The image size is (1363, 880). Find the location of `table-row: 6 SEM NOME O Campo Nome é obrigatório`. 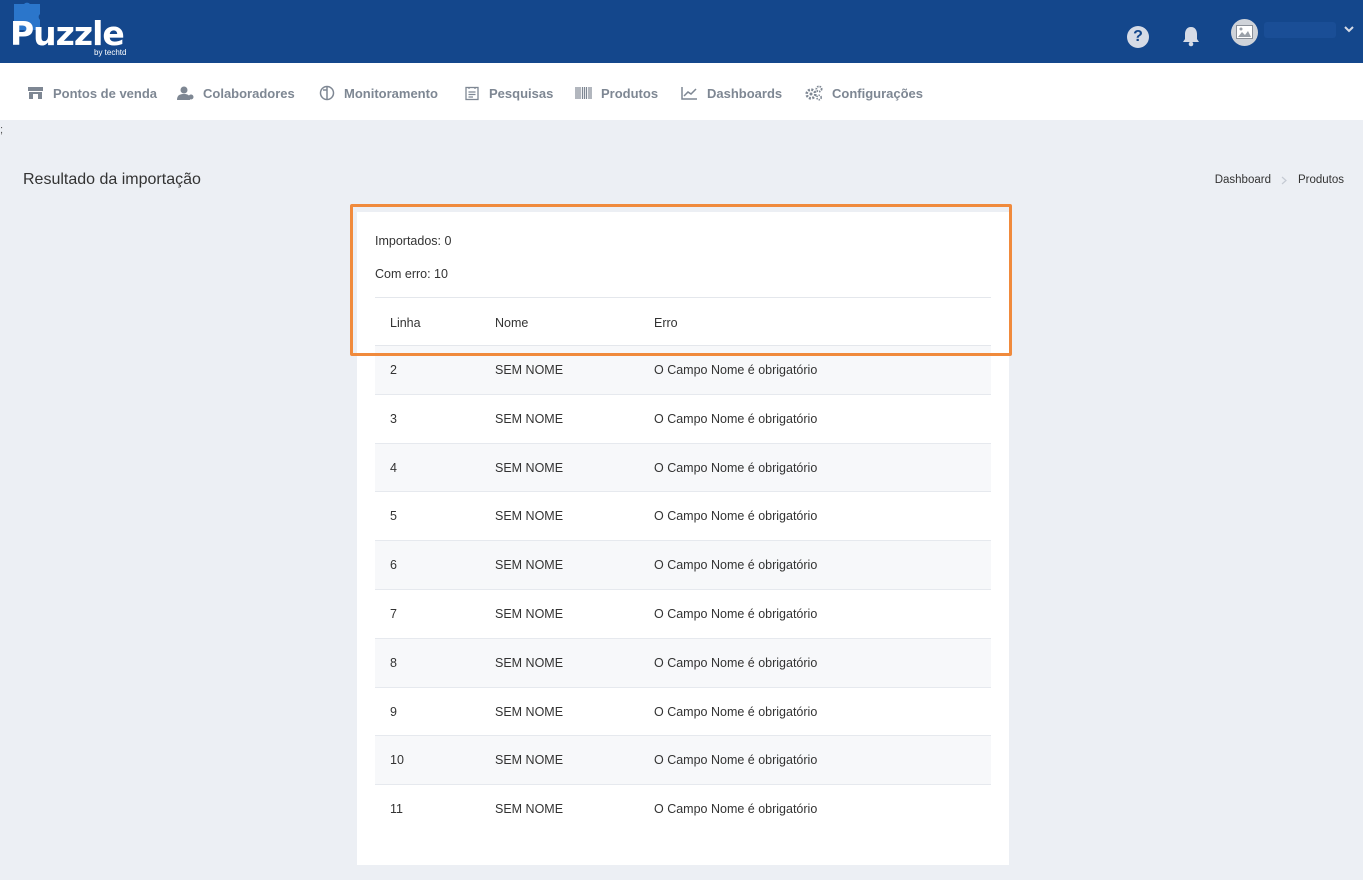

table-row: 6 SEM NOME O Campo Nome é obrigatório is located at coordinates (683, 565).